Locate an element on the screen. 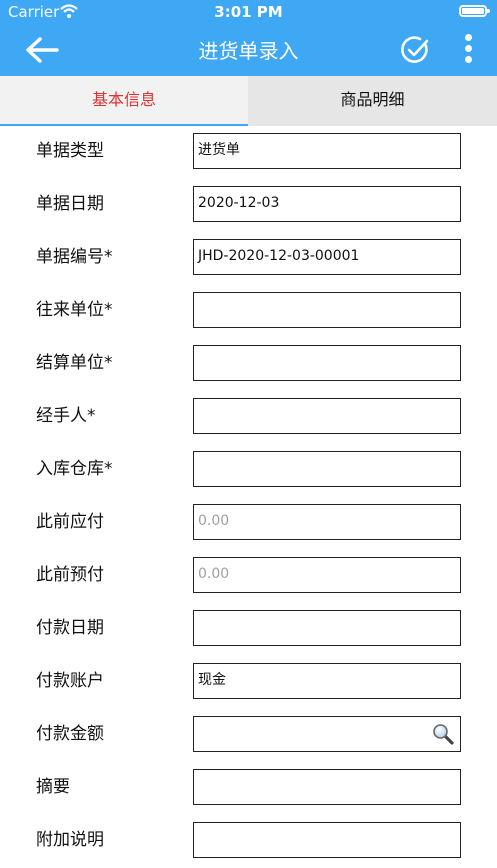  payment-amount-field is located at coordinates (327, 734).